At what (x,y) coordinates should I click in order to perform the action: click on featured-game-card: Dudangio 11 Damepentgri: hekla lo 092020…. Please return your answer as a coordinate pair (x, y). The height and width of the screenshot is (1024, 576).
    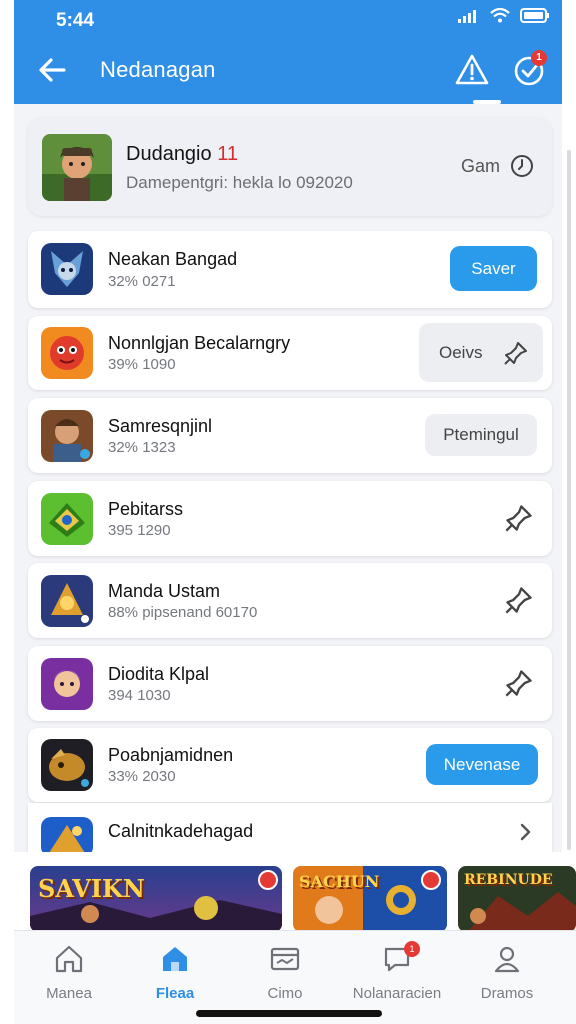
    Looking at the image, I should click on (290, 167).